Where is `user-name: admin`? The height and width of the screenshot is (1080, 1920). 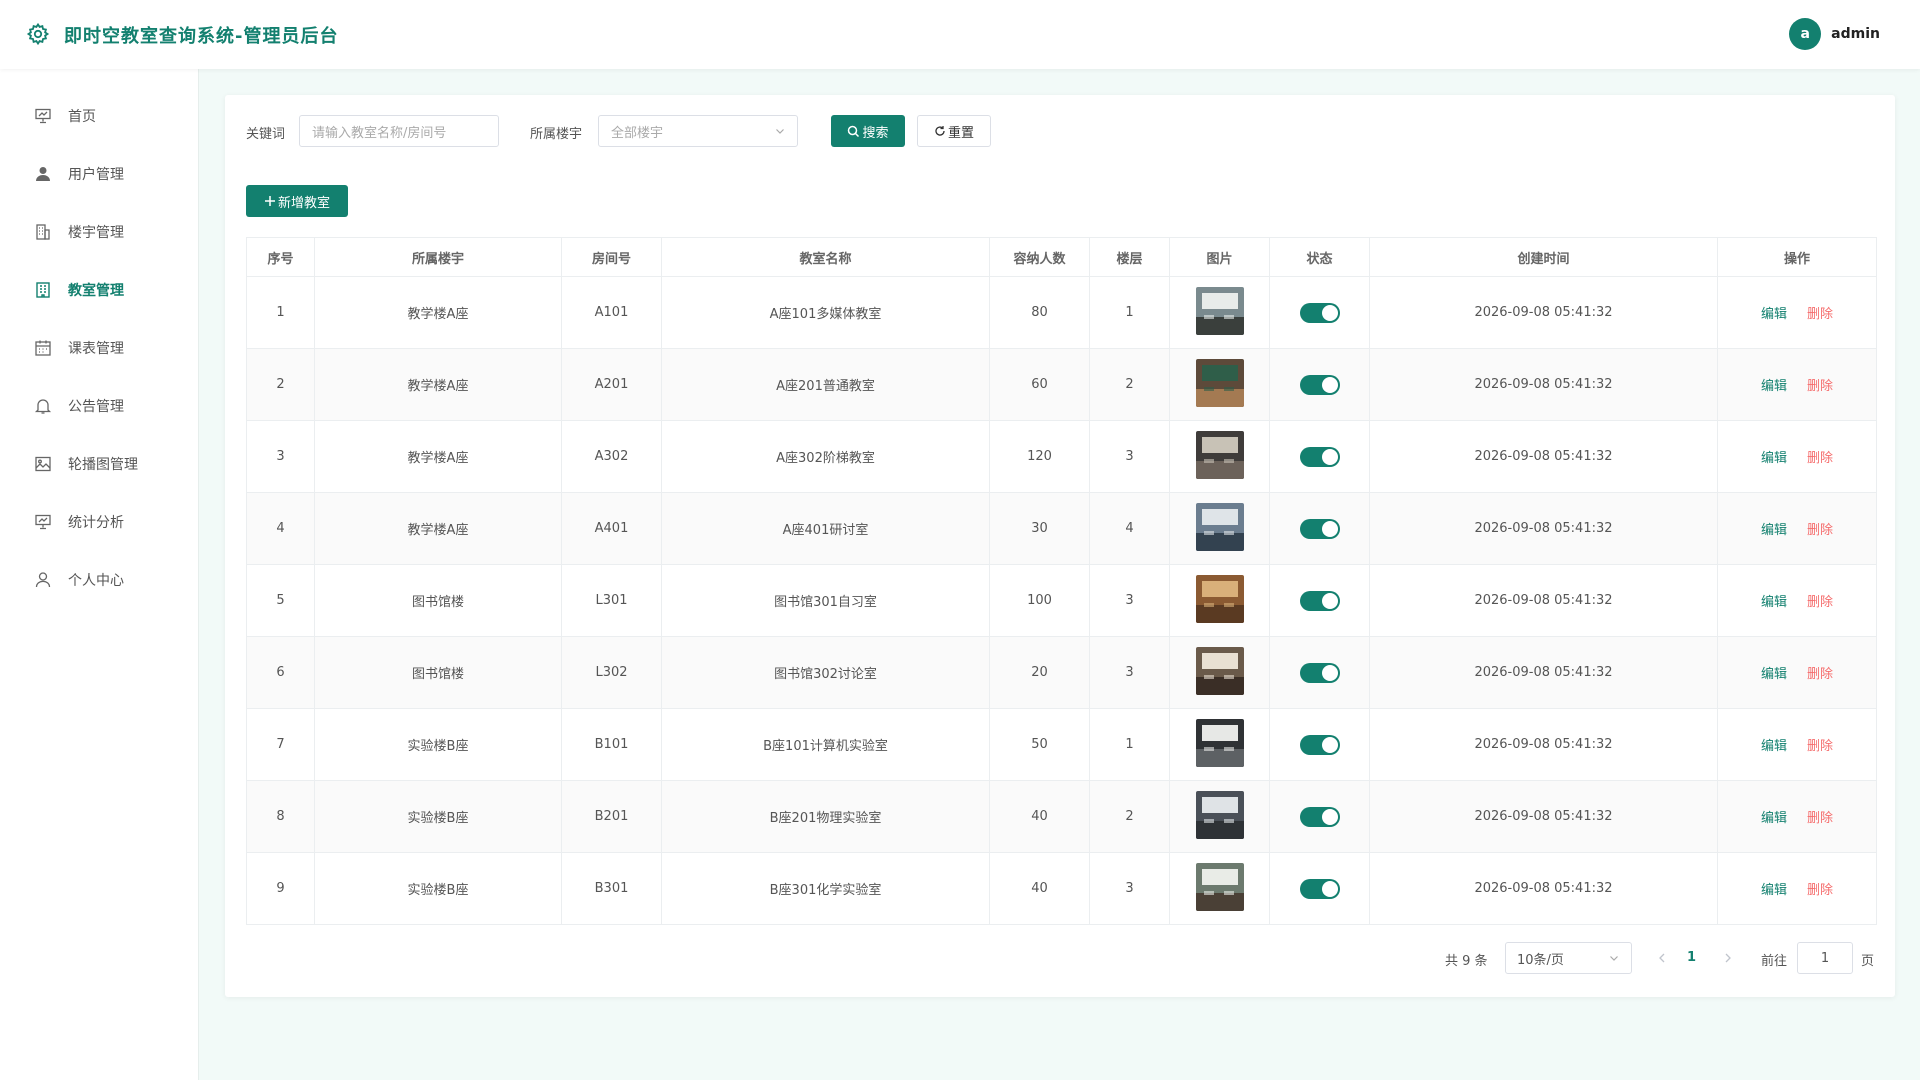
user-name: admin is located at coordinates (1855, 34).